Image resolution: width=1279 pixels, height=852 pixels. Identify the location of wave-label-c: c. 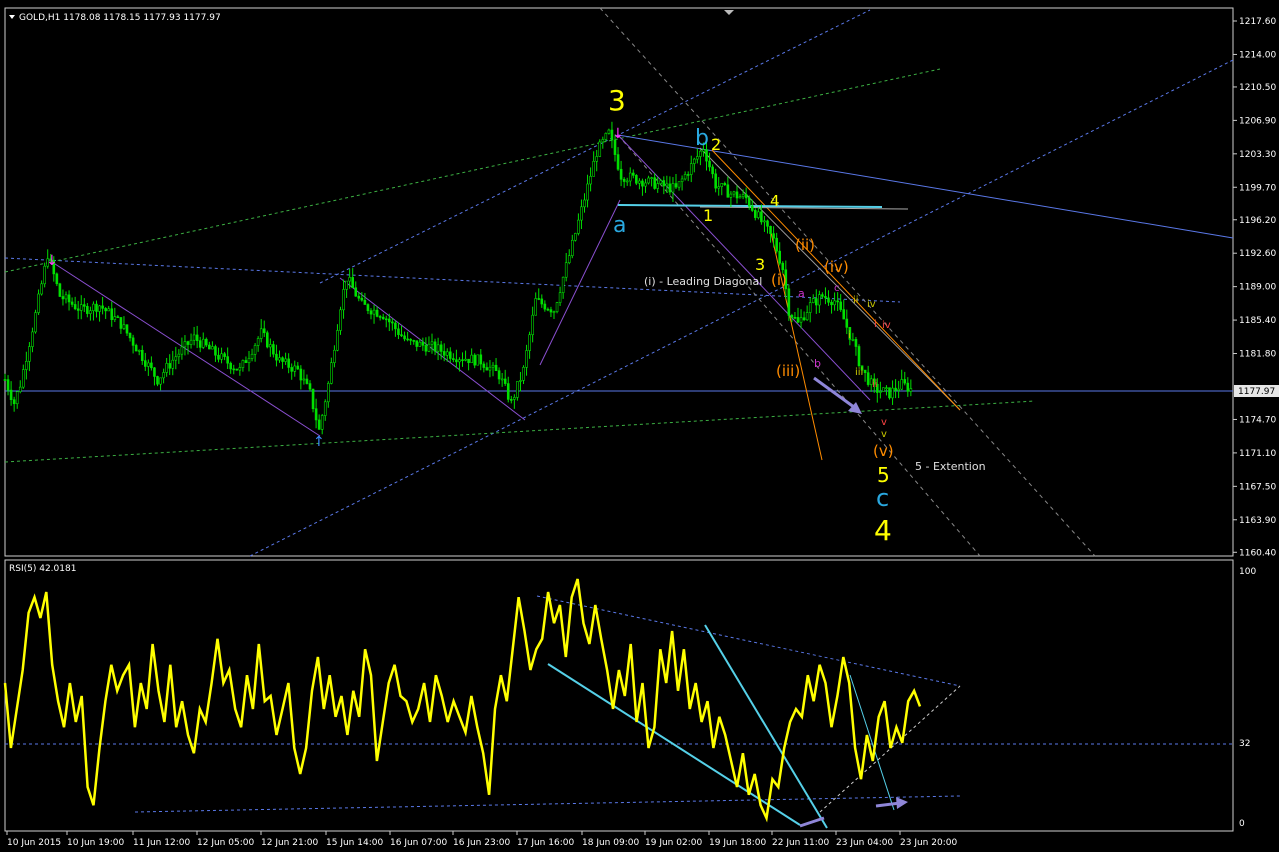
(882, 498).